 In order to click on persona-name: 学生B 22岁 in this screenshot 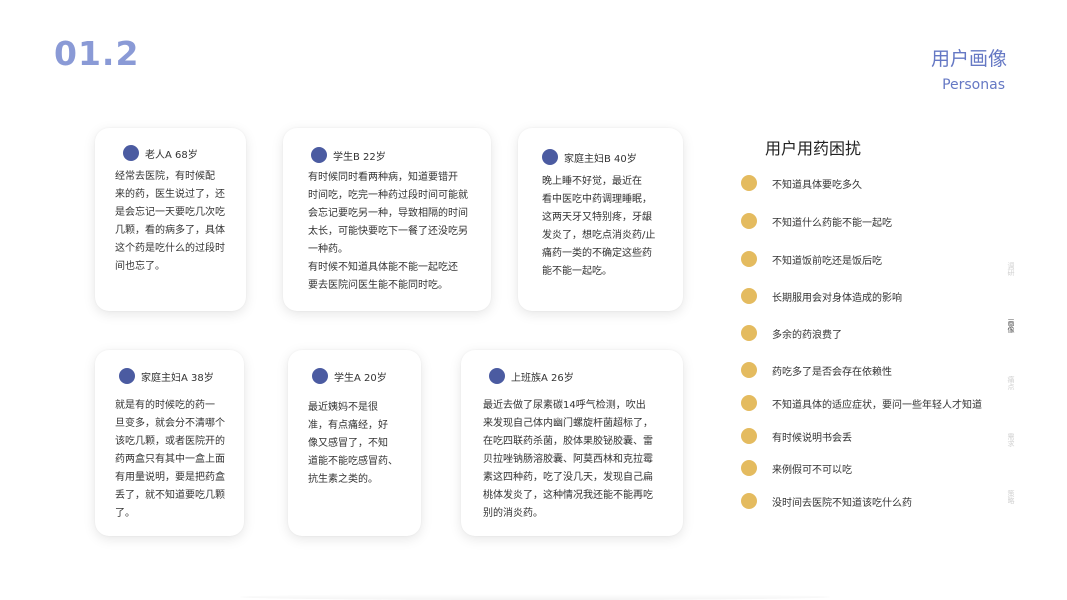, I will do `click(359, 157)`.